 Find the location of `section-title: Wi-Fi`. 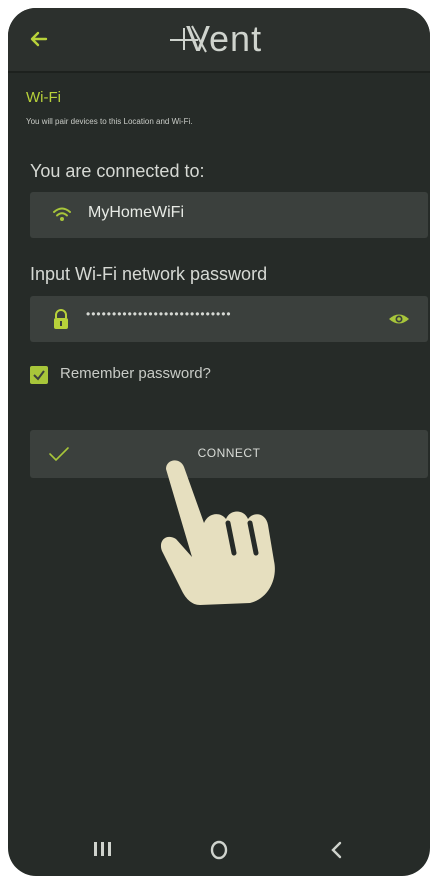

section-title: Wi-Fi is located at coordinates (43, 97).